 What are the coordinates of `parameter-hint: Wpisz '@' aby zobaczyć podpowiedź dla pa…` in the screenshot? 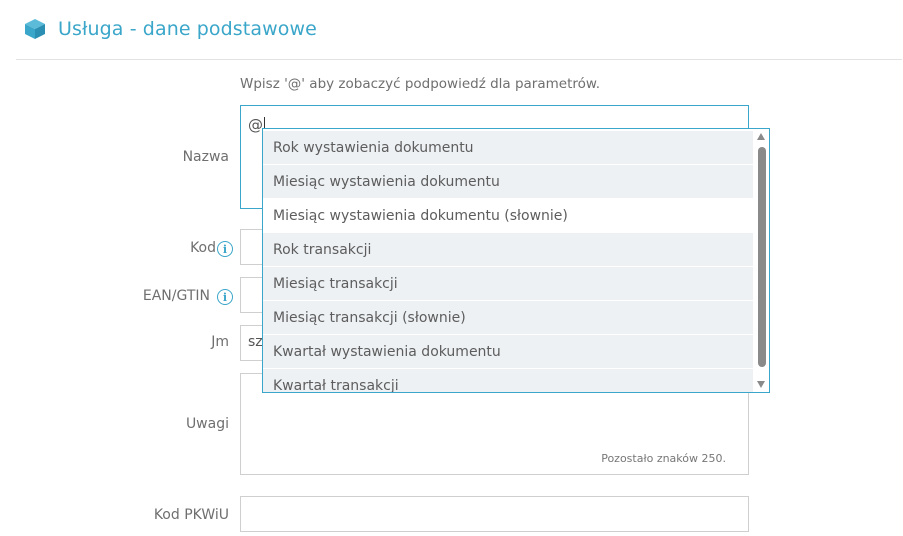 It's located at (420, 84).